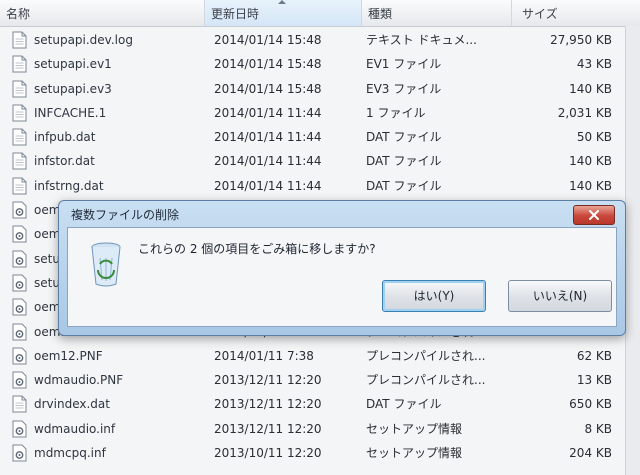  I want to click on dialog-close-button, so click(594, 215).